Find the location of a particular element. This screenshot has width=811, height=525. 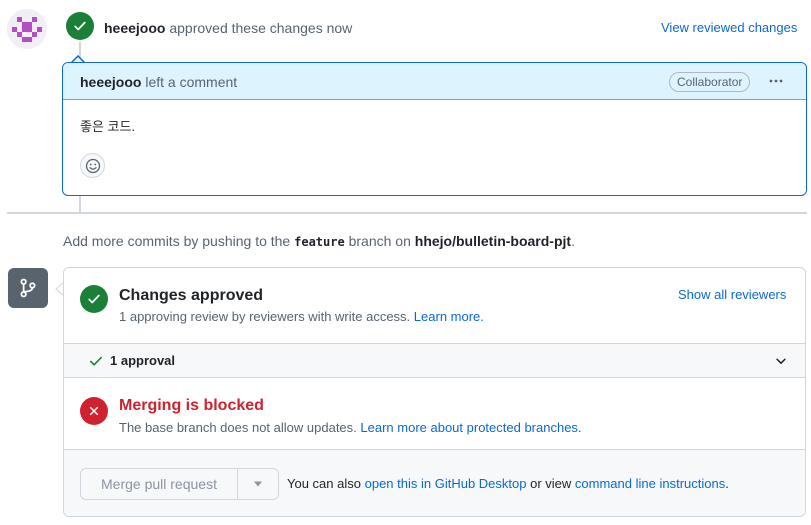

chevron-down-icon is located at coordinates (781, 361).